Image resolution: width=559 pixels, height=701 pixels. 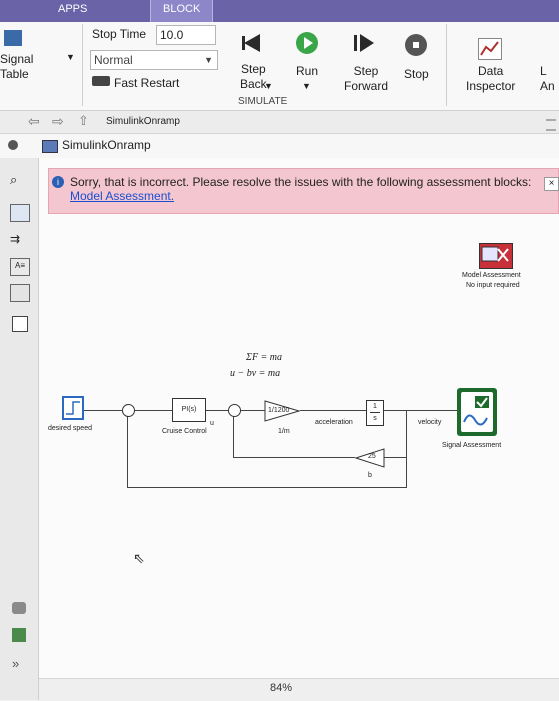 What do you see at coordinates (70, 428) in the screenshot?
I see `desired-speed-label: desired speed` at bounding box center [70, 428].